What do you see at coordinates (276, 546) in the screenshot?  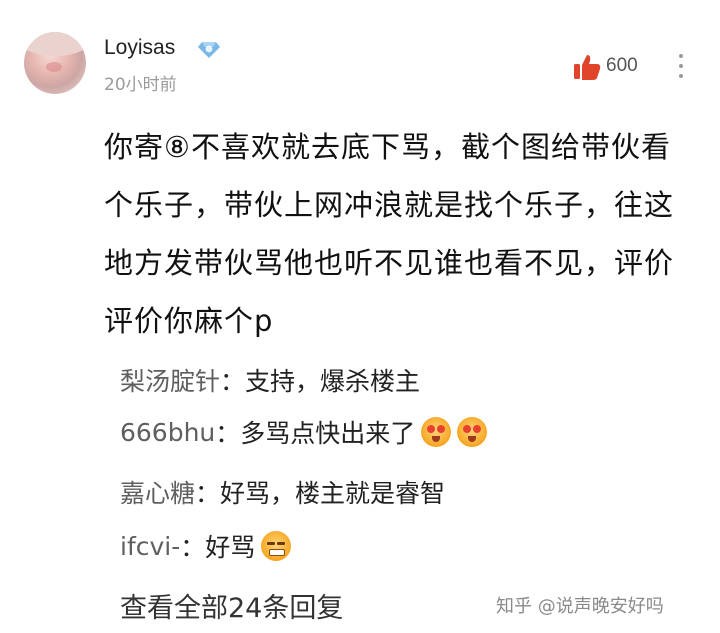 I see `grimace-emoji-icon` at bounding box center [276, 546].